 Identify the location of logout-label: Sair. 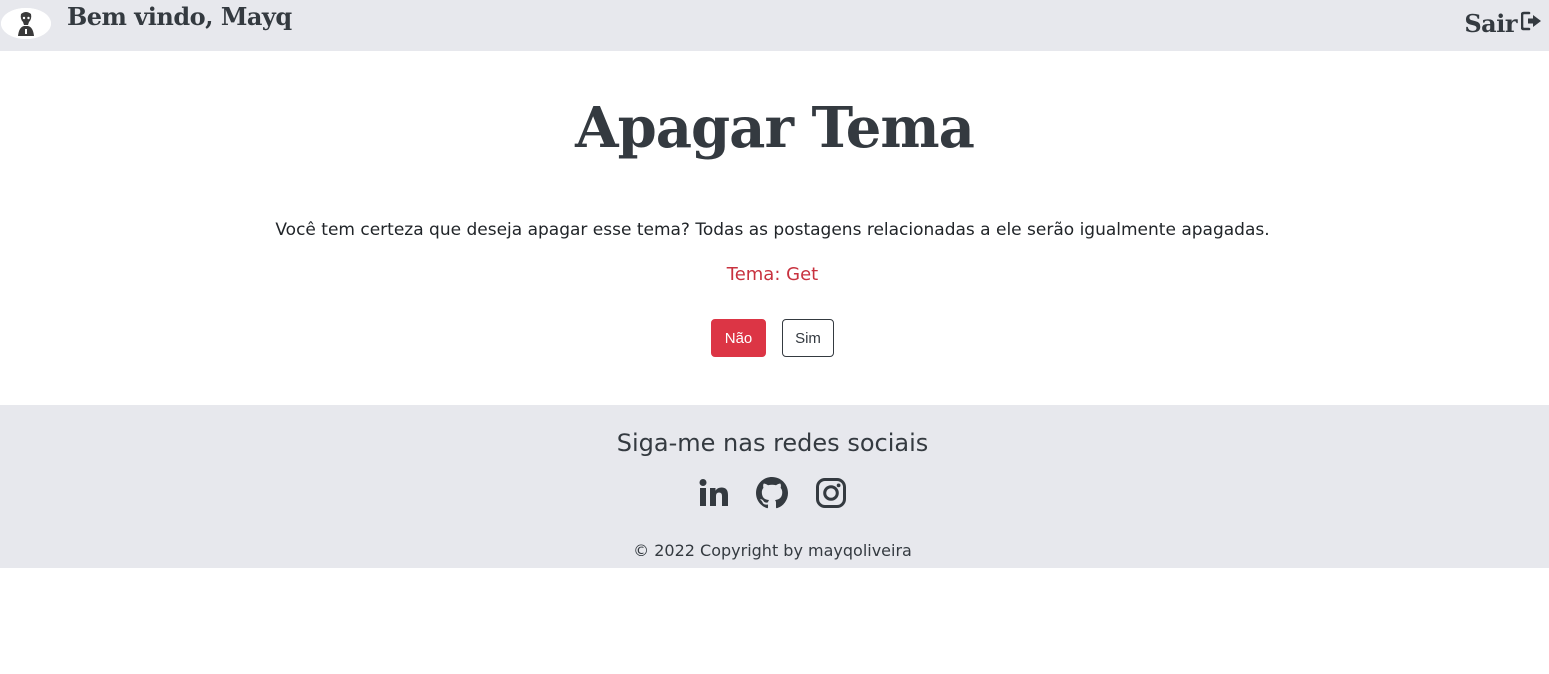
(1490, 23).